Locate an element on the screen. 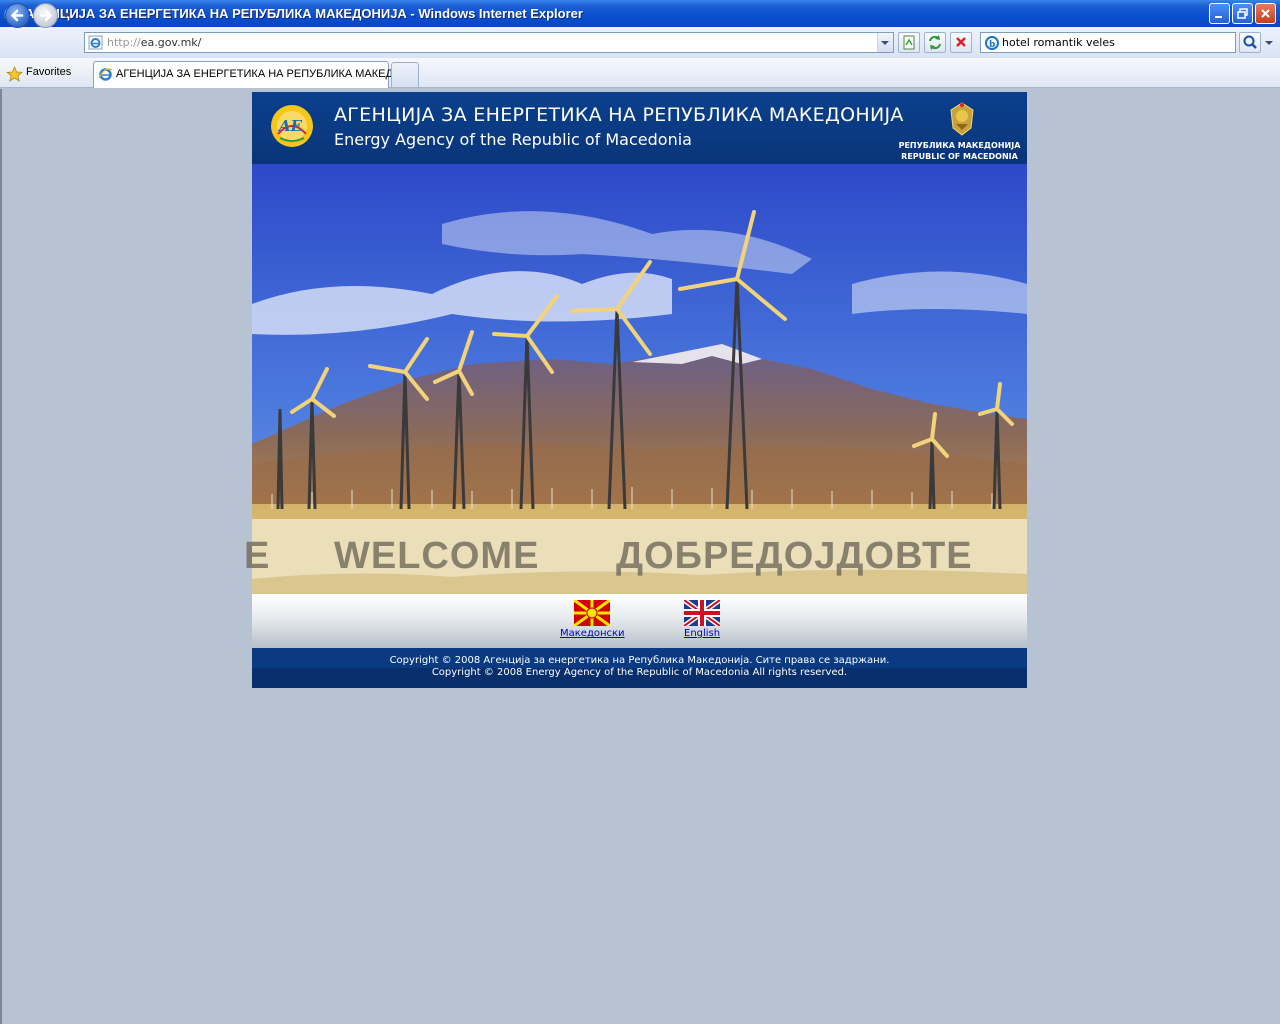 The image size is (1280, 1024). back-button is located at coordinates (17, 15).